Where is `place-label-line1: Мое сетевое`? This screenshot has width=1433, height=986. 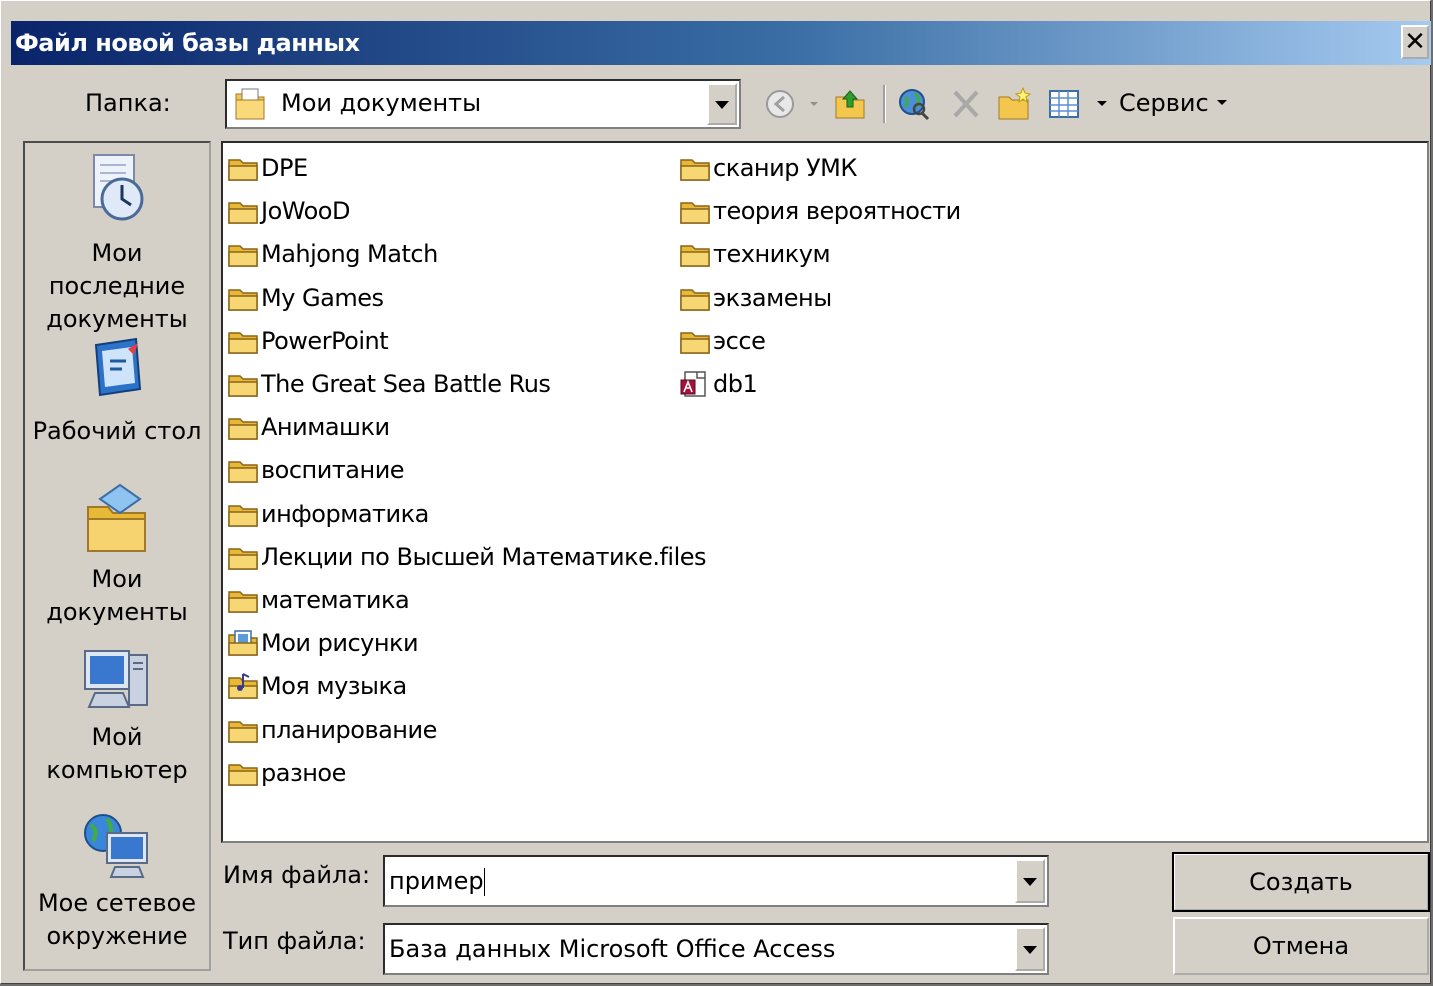 place-label-line1: Мое сетевое is located at coordinates (117, 903).